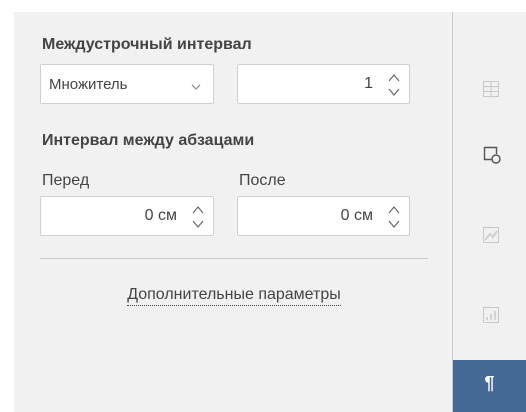  I want to click on spacing-before-spinner, so click(198, 217).